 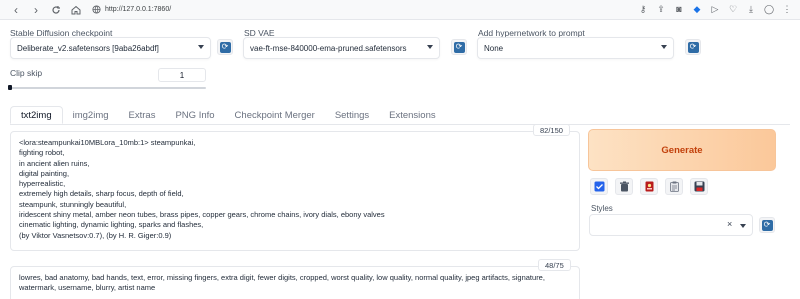 What do you see at coordinates (751, 9) in the screenshot?
I see `download-icon: ⤓` at bounding box center [751, 9].